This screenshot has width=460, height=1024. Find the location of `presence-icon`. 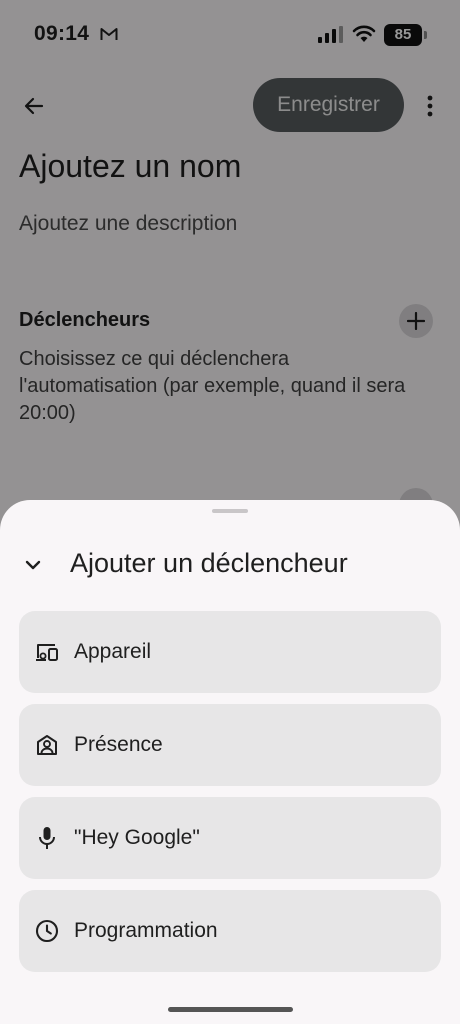

presence-icon is located at coordinates (47, 745).